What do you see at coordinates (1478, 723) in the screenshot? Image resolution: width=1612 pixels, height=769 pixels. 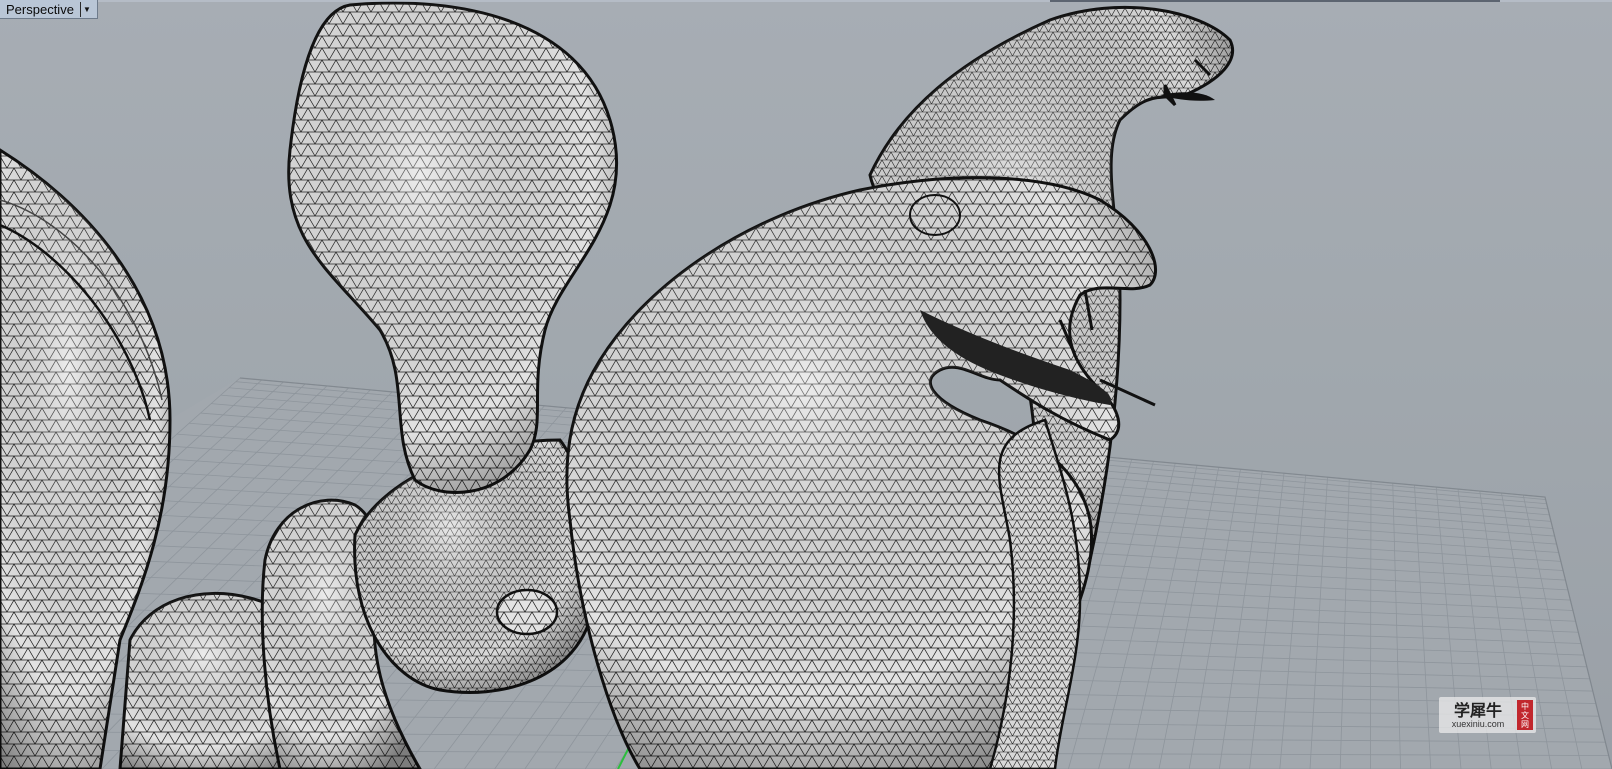 I see `watermark-url: xuexiniu.com` at bounding box center [1478, 723].